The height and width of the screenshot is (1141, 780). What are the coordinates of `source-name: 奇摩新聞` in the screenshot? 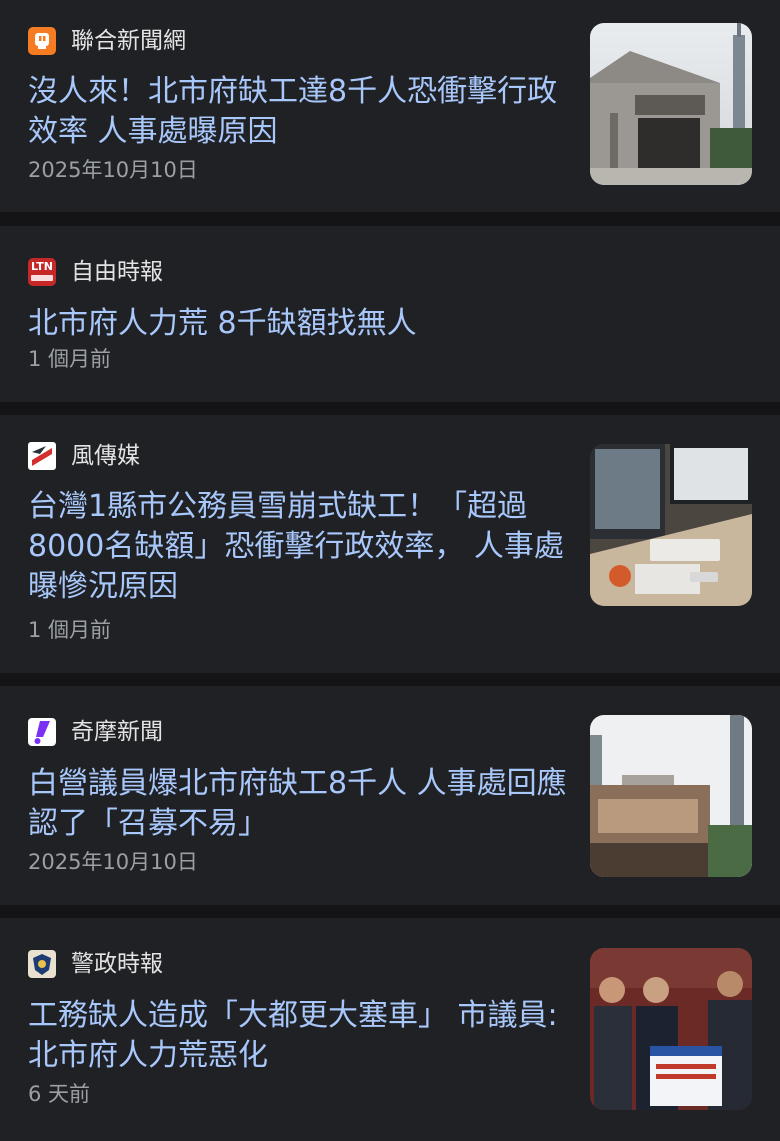 It's located at (117, 732).